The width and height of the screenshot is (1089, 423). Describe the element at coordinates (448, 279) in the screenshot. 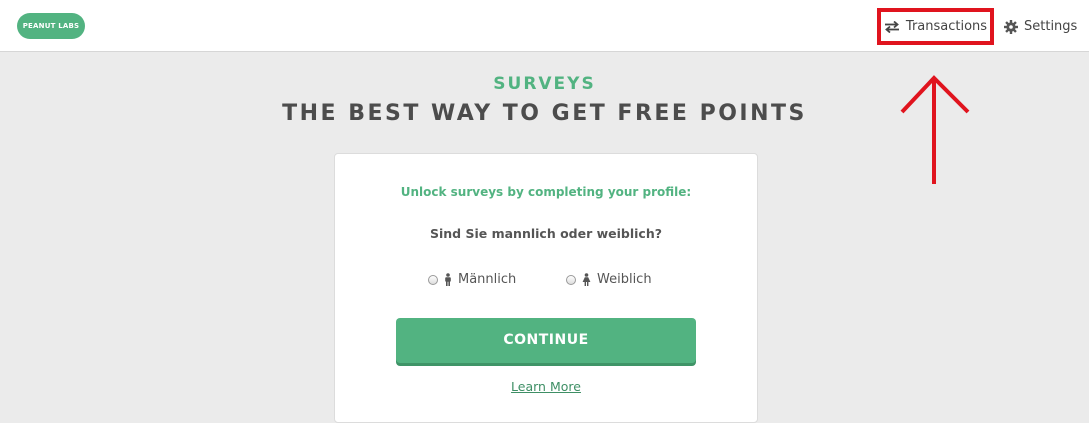

I see `male-icon` at that location.